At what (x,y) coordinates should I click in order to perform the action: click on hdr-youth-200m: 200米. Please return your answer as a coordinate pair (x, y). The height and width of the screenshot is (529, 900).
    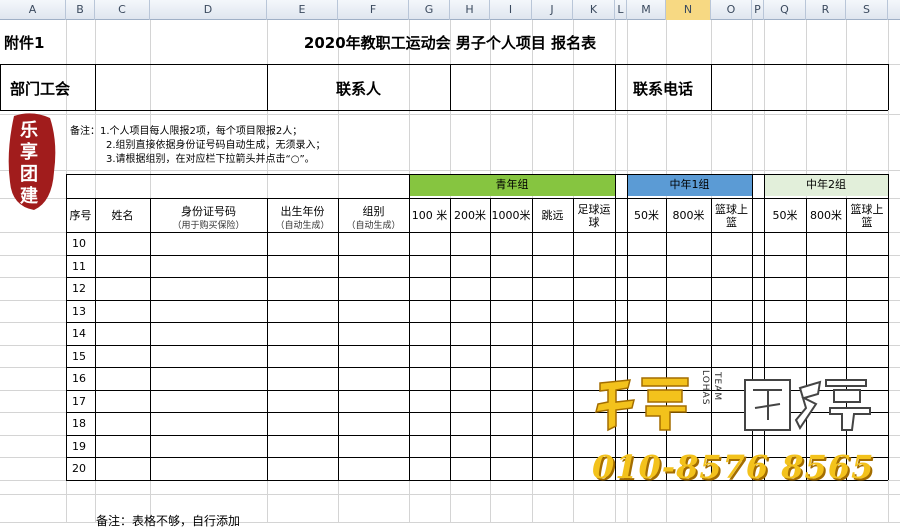
    Looking at the image, I should click on (470, 215).